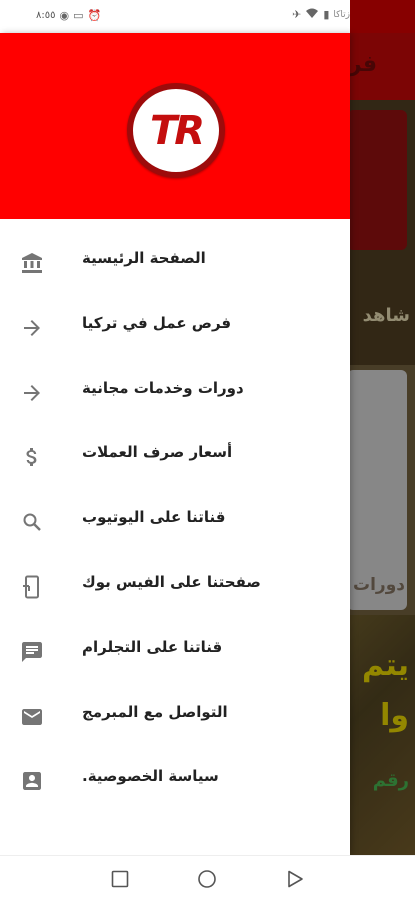 The width and height of the screenshot is (415, 900). I want to click on alarm-icon: ⏰, so click(94, 15).